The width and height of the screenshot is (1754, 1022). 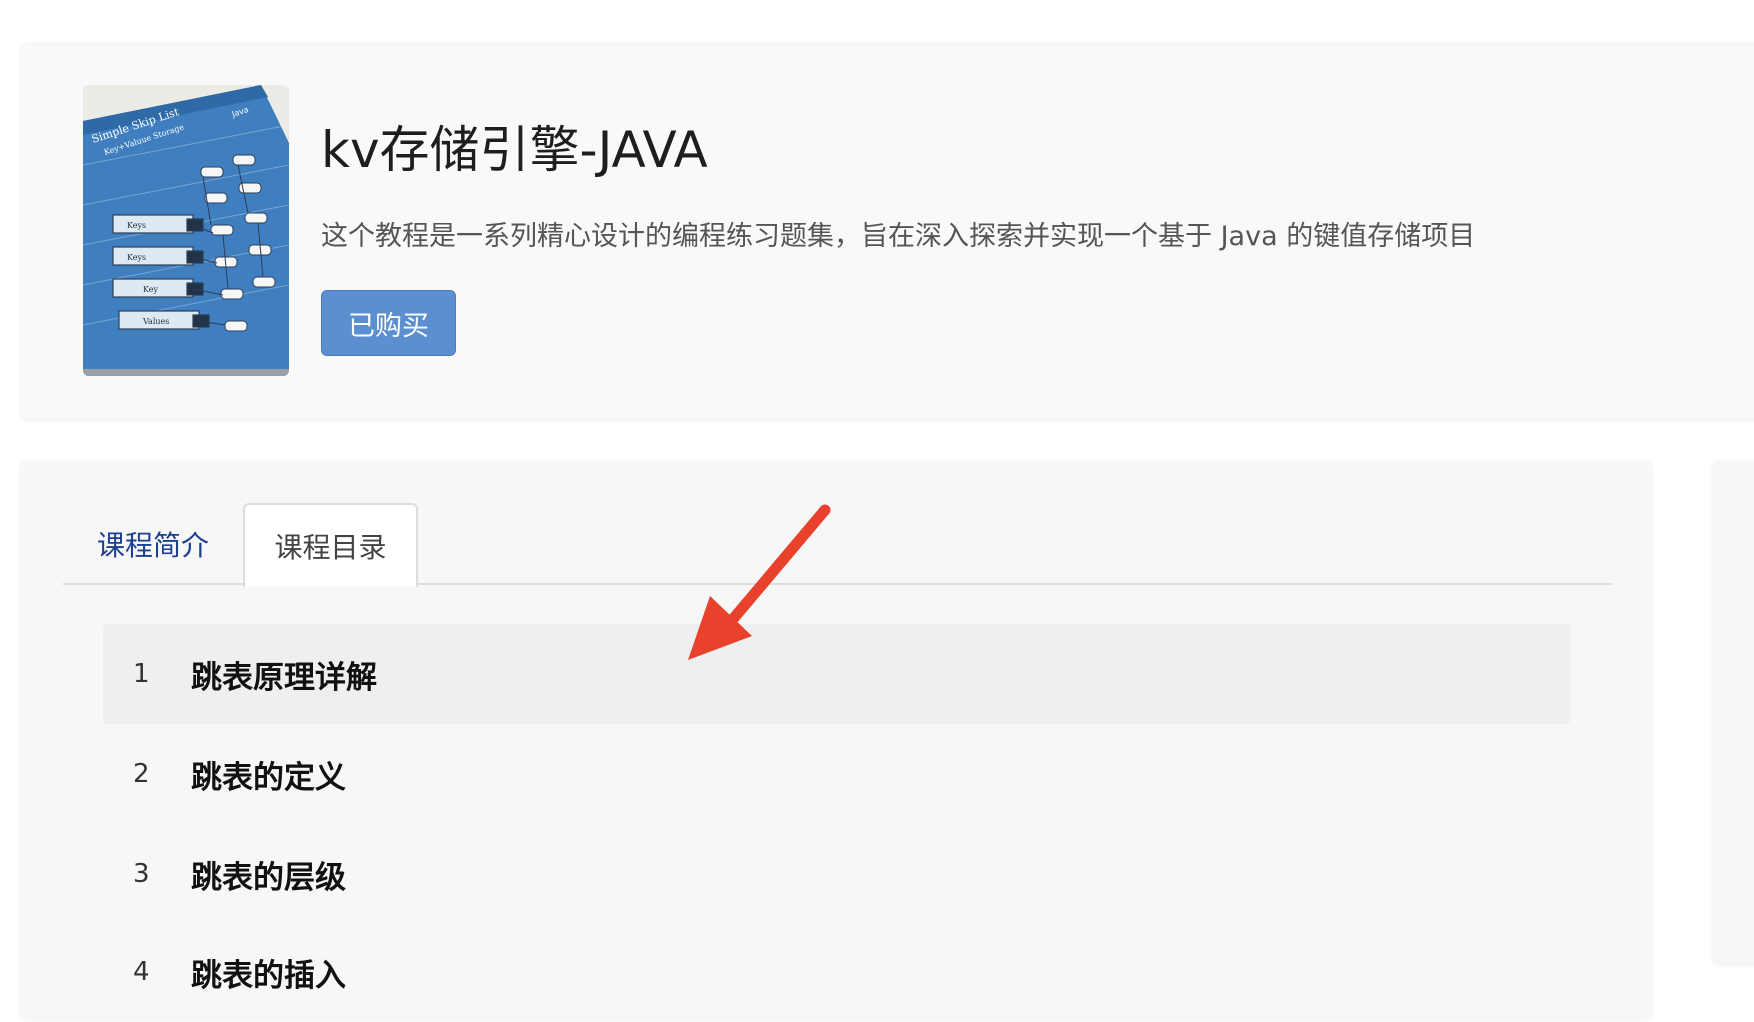 I want to click on lesson-item: 2 跳表的定义, so click(x=836, y=774).